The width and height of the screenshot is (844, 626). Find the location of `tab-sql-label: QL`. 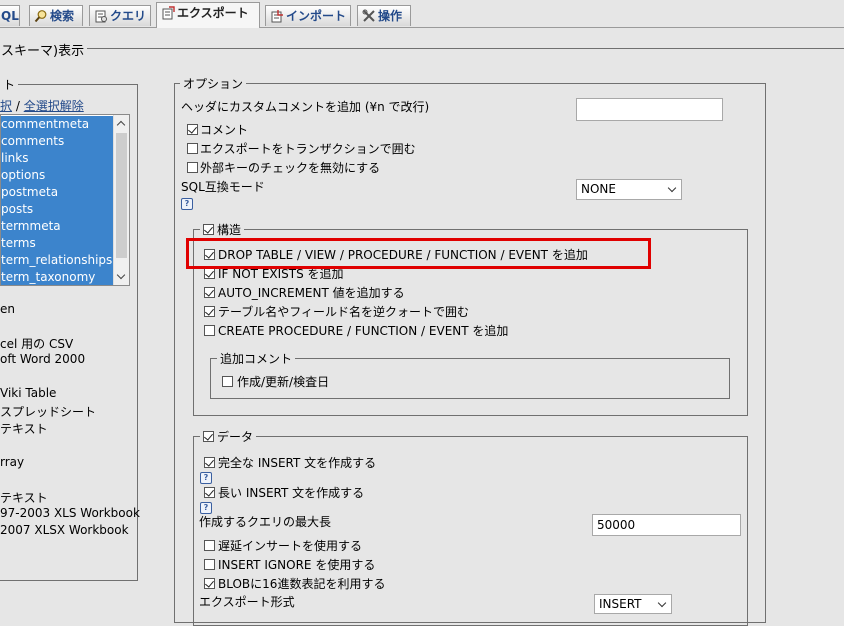

tab-sql-label: QL is located at coordinates (10, 16).